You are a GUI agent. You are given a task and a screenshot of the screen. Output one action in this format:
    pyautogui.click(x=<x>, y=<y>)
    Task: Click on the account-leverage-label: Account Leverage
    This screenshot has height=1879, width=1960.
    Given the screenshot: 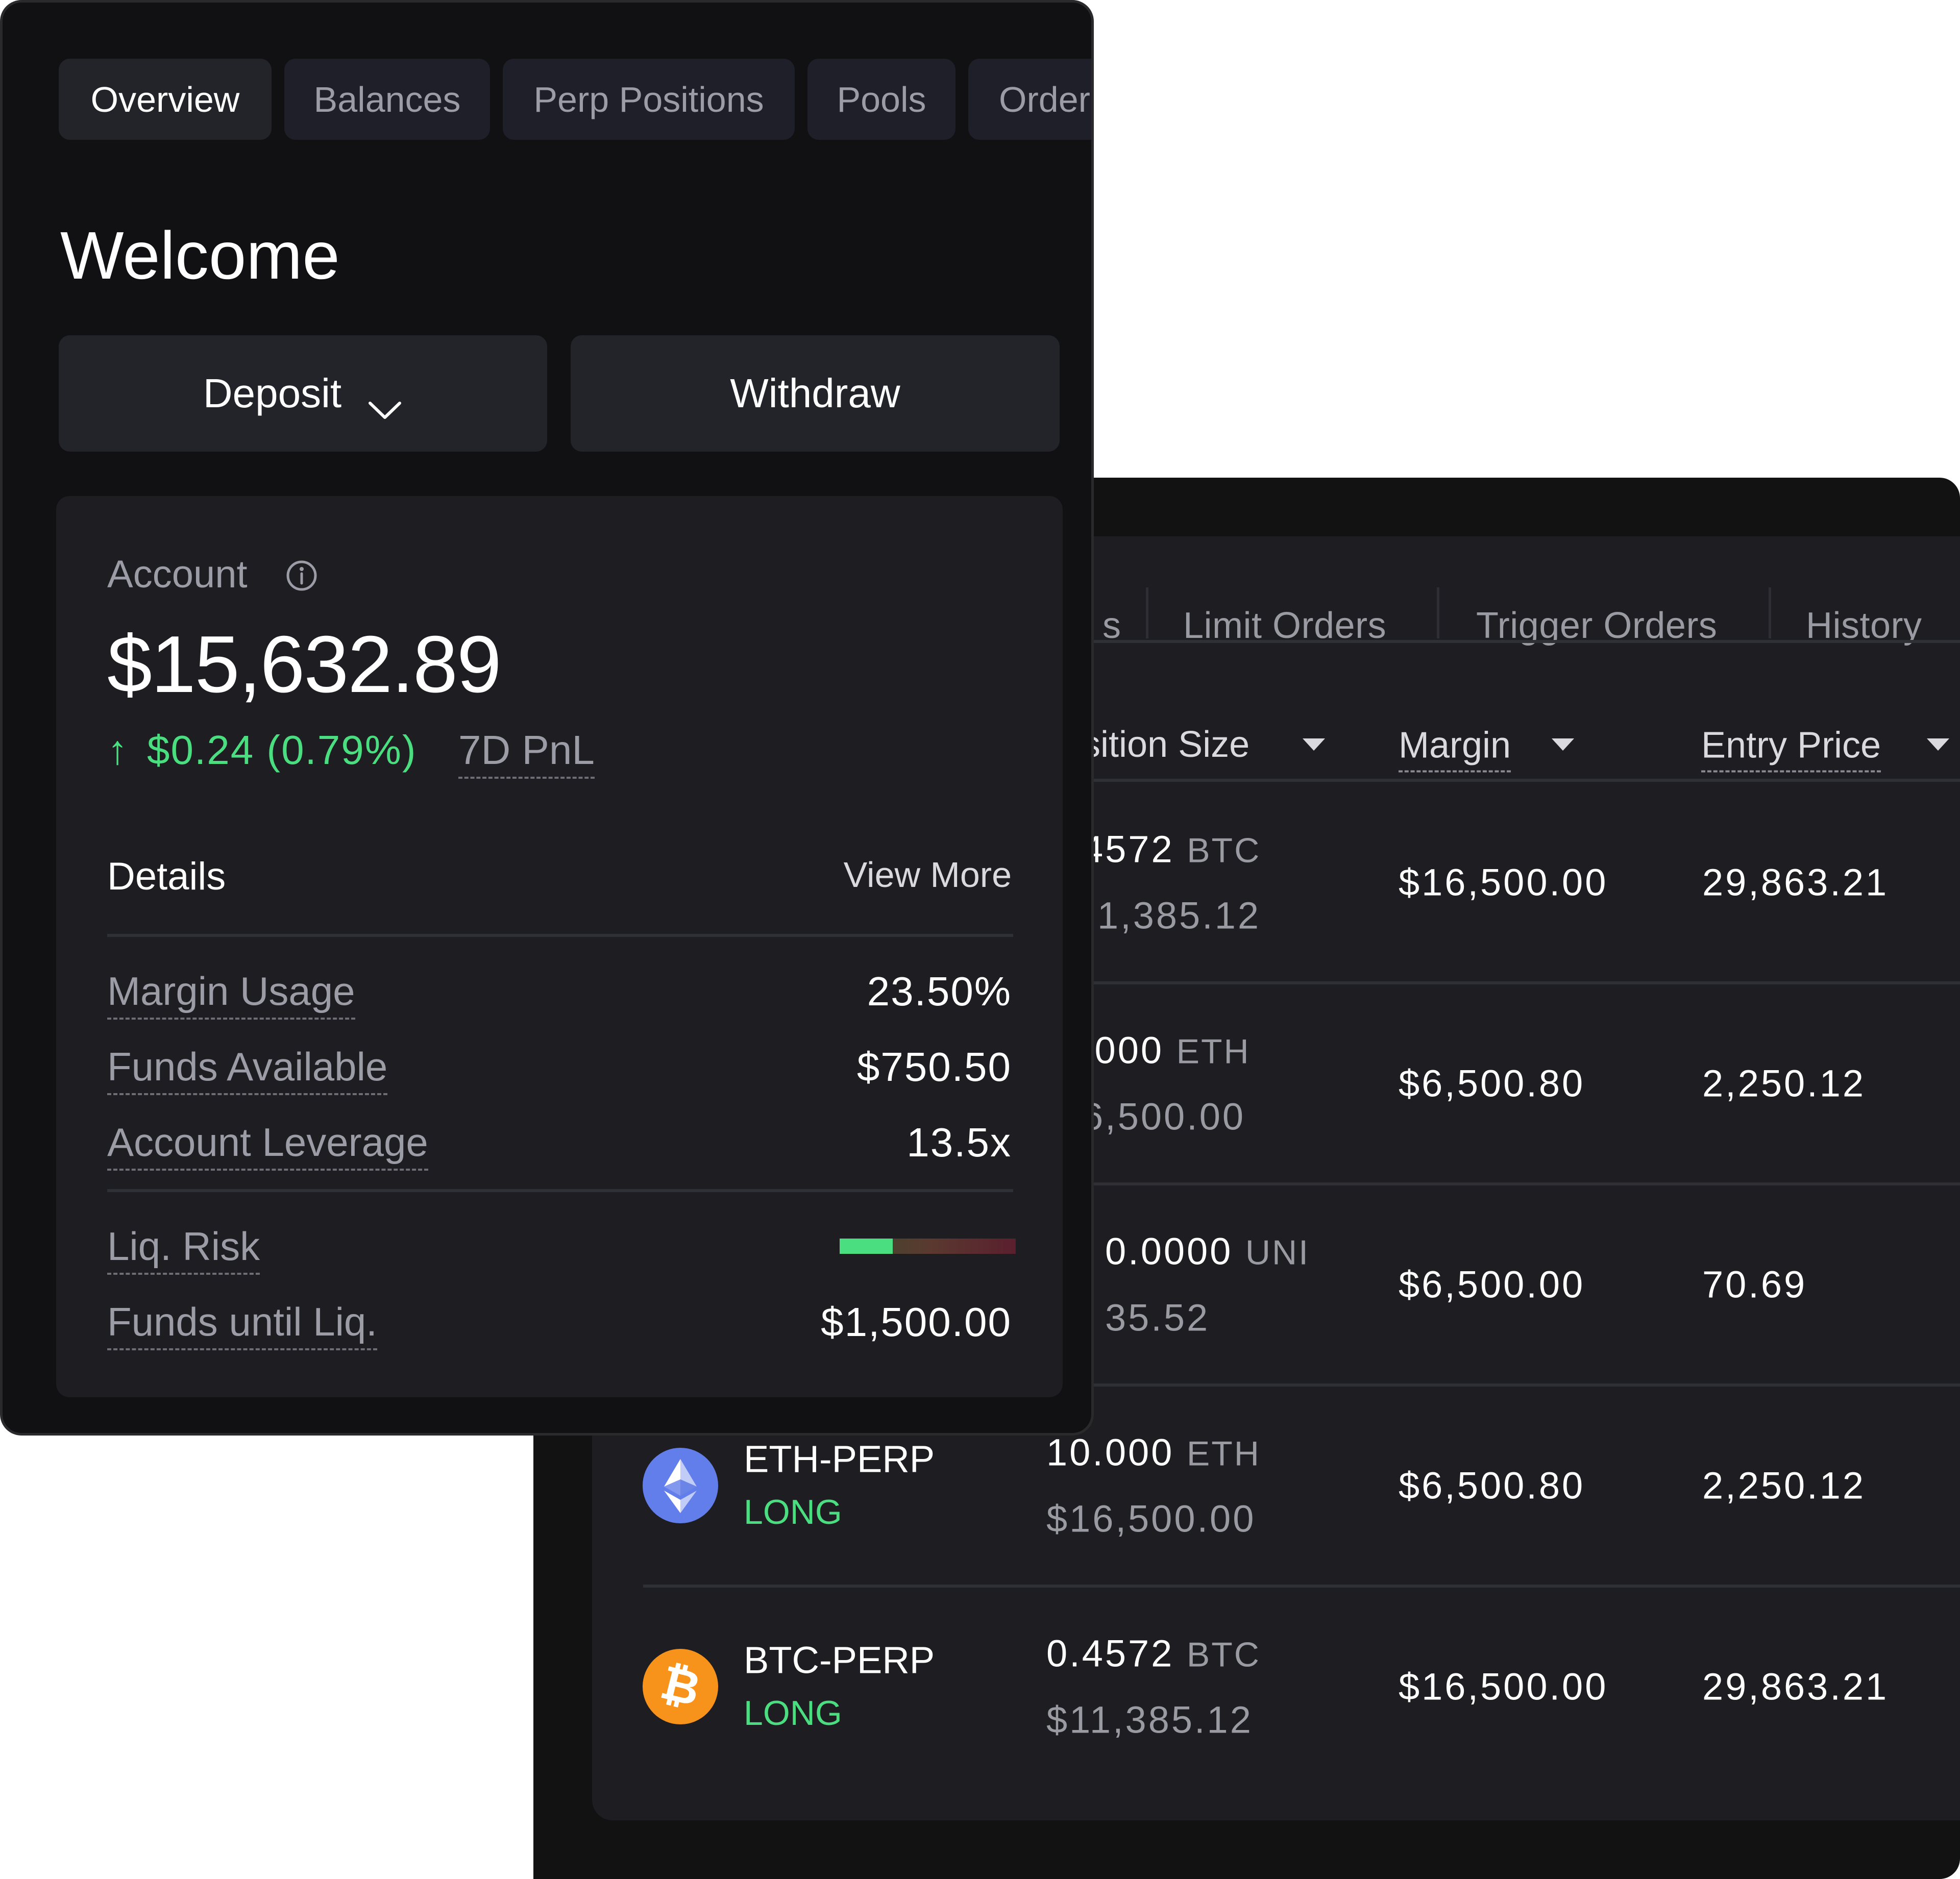 What is the action you would take?
    pyautogui.click(x=267, y=1145)
    